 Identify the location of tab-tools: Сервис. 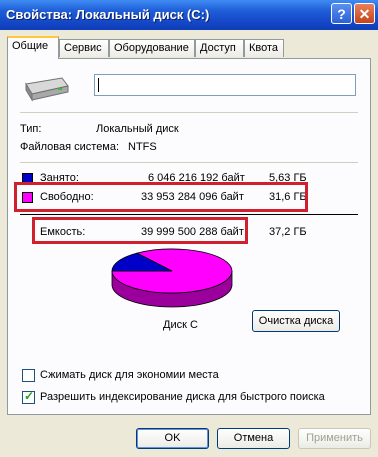
(84, 48).